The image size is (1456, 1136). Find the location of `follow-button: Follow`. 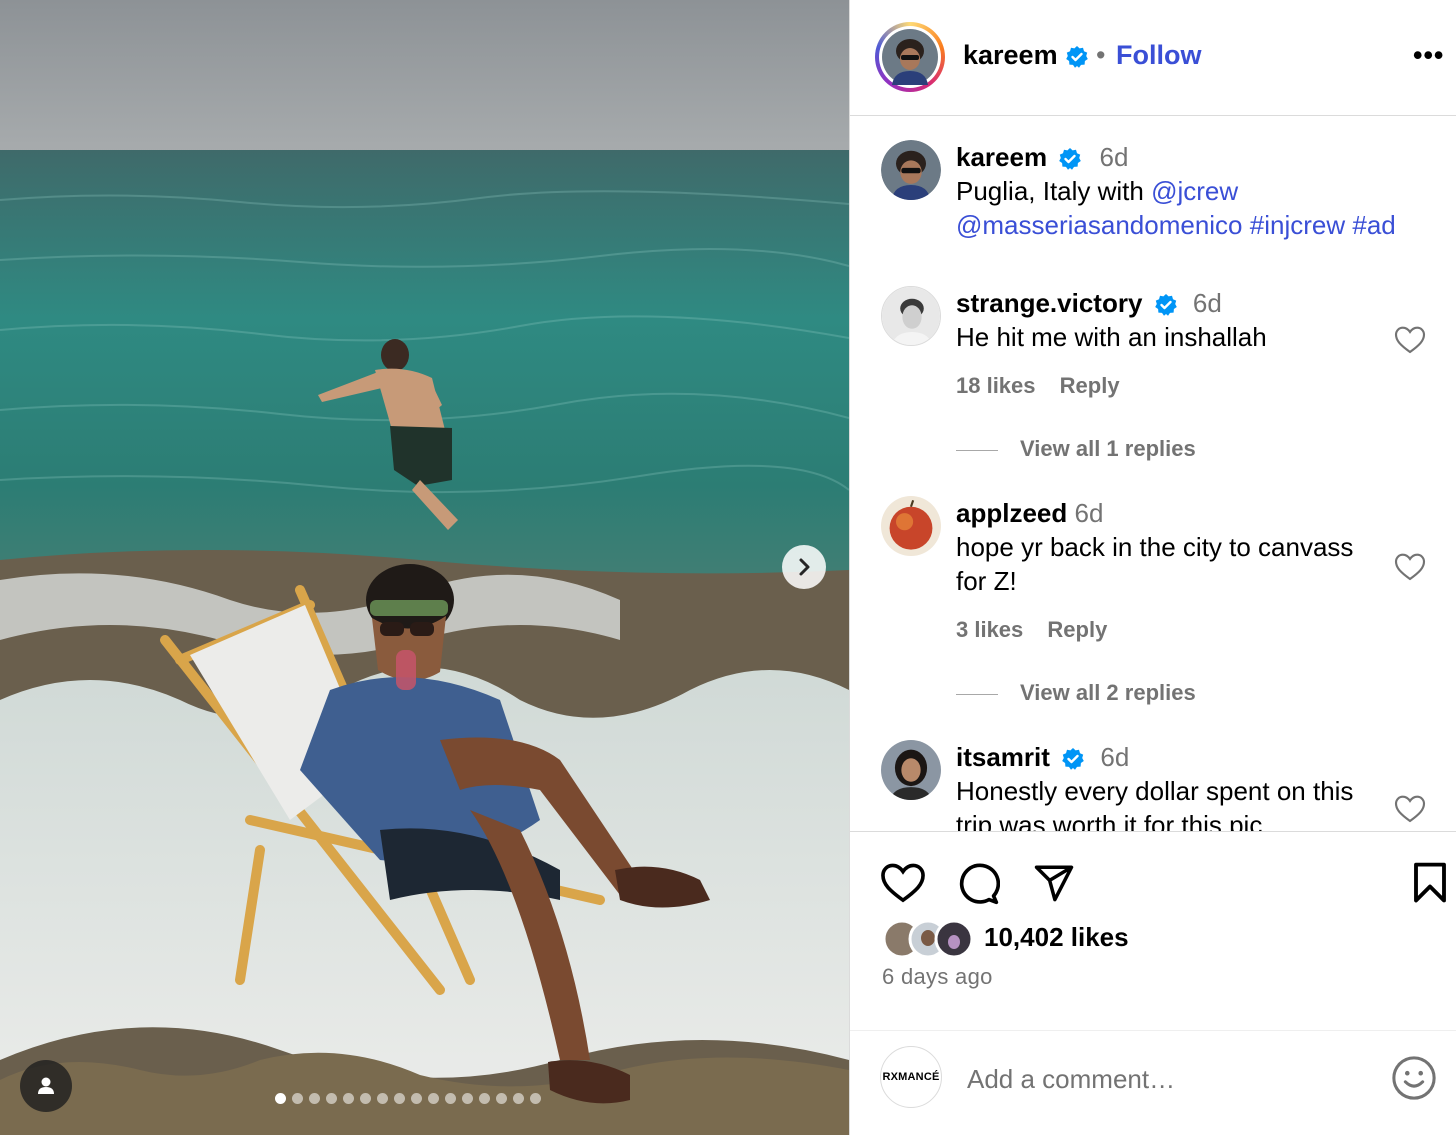

follow-button: Follow is located at coordinates (1158, 55).